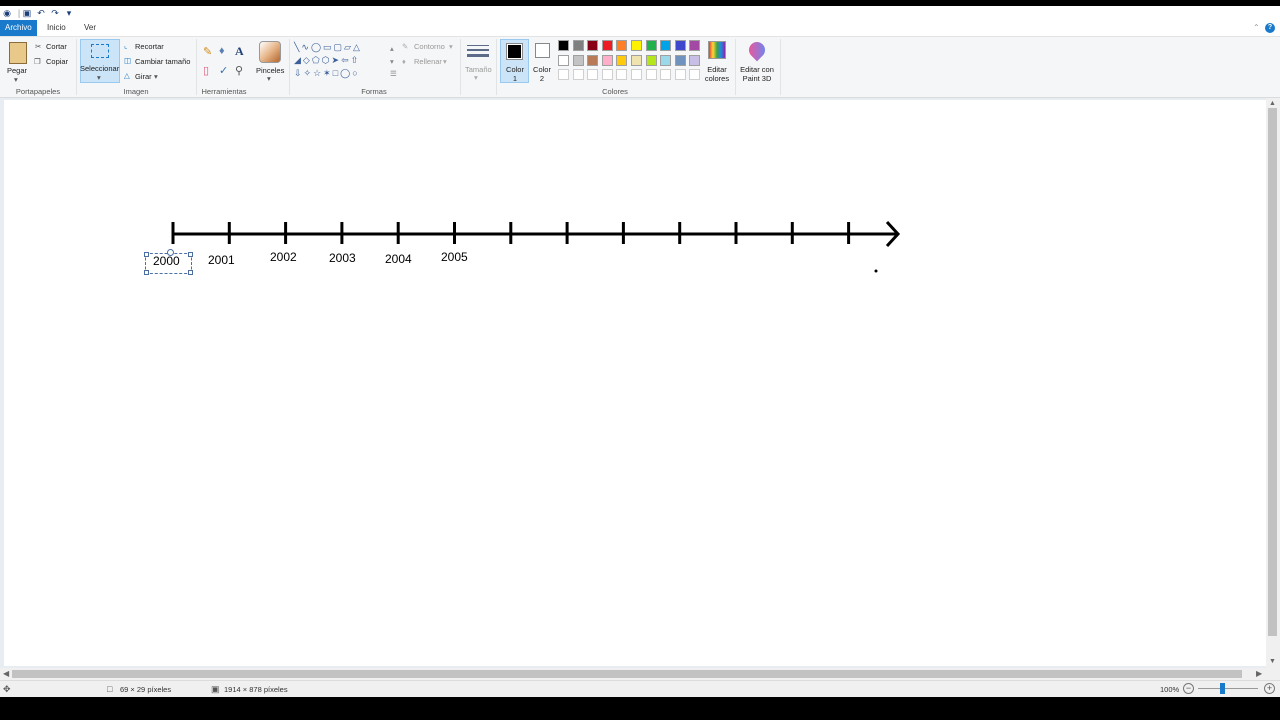  I want to click on vertical-scrollbar: ▲ ▼, so click(1273, 383).